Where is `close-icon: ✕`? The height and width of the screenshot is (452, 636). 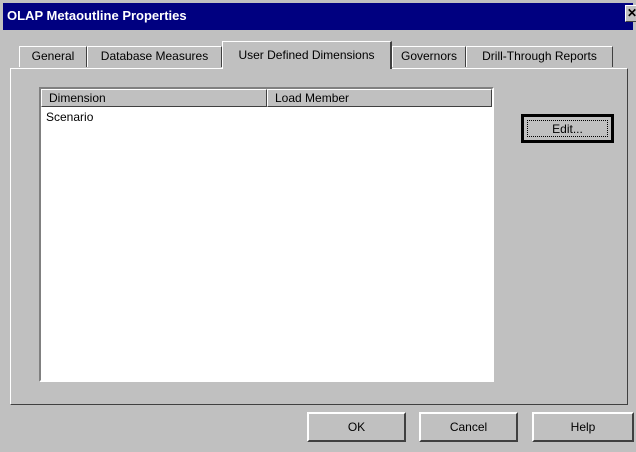
close-icon: ✕ is located at coordinates (631, 13).